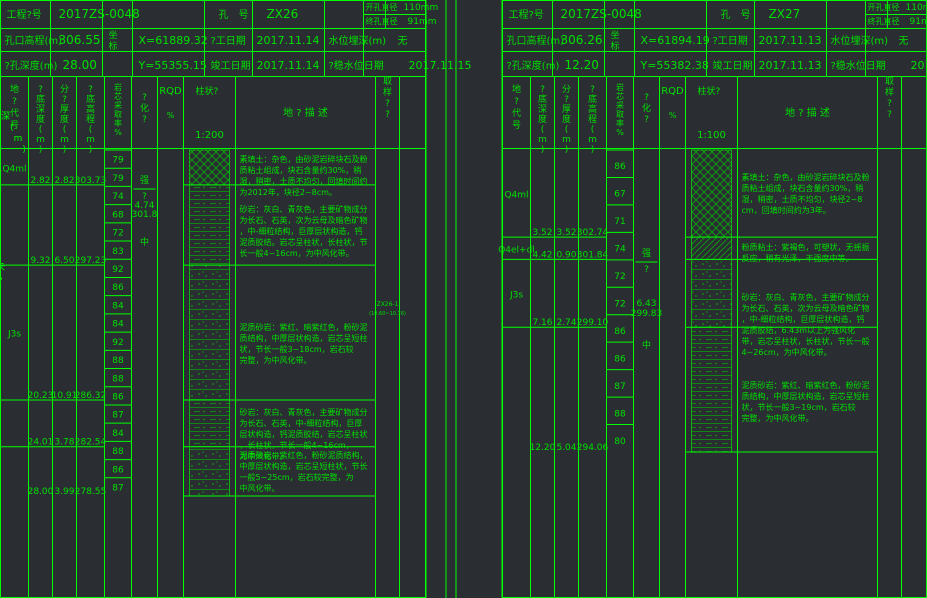 Image resolution: width=927 pixels, height=598 pixels. I want to click on col-scale: 1:100, so click(711, 135).